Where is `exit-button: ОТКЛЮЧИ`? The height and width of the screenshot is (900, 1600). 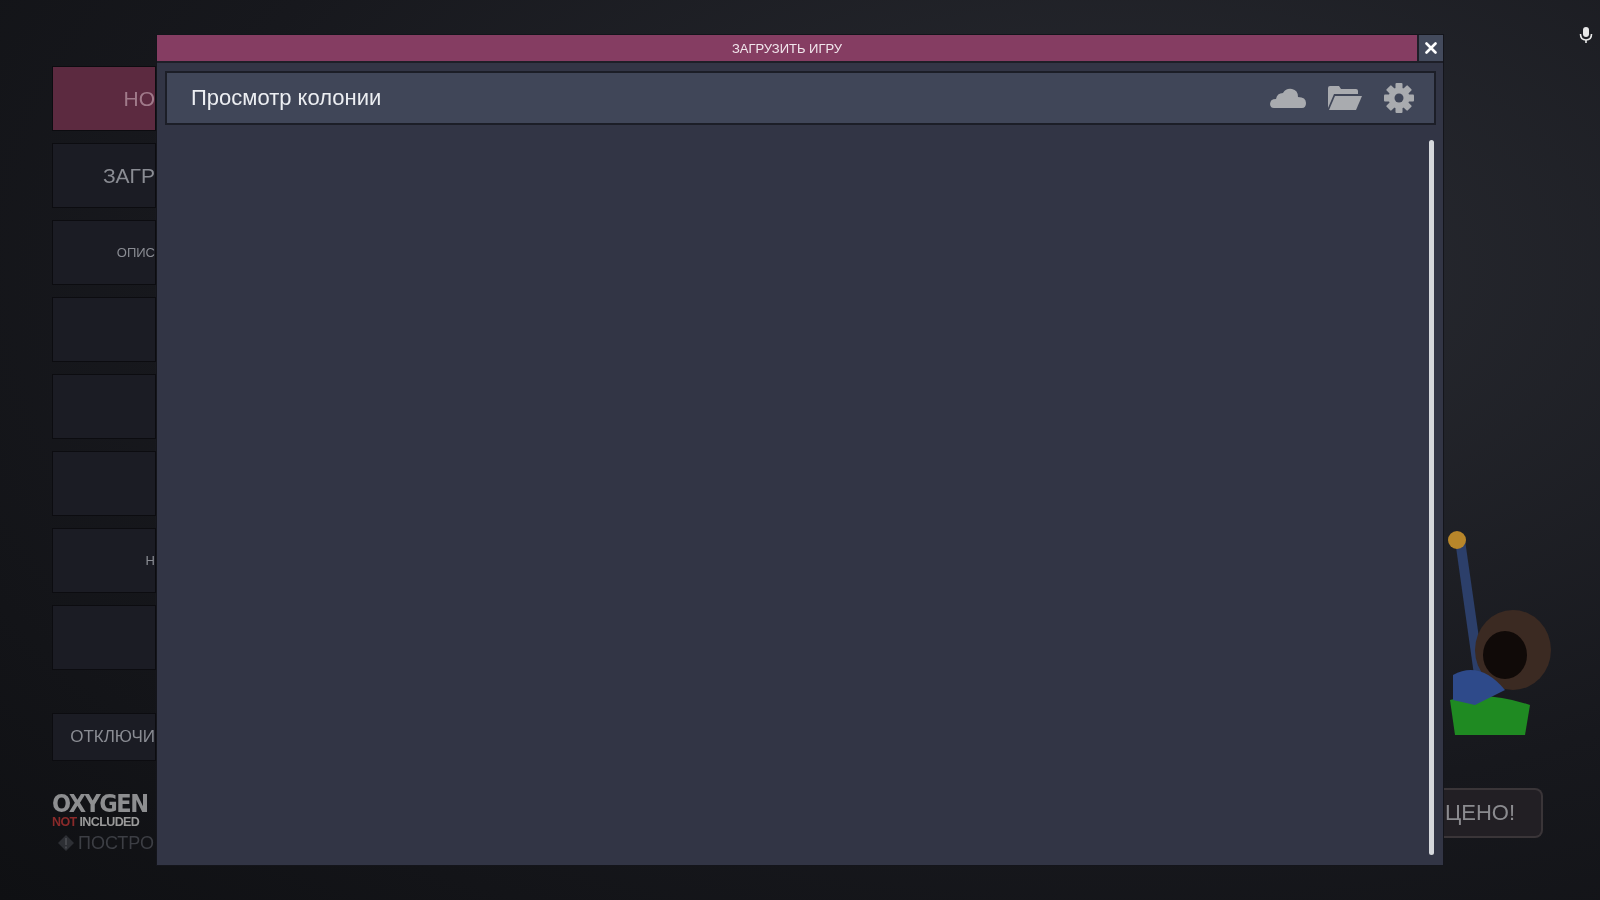
exit-button: ОТКЛЮЧИ is located at coordinates (104, 737).